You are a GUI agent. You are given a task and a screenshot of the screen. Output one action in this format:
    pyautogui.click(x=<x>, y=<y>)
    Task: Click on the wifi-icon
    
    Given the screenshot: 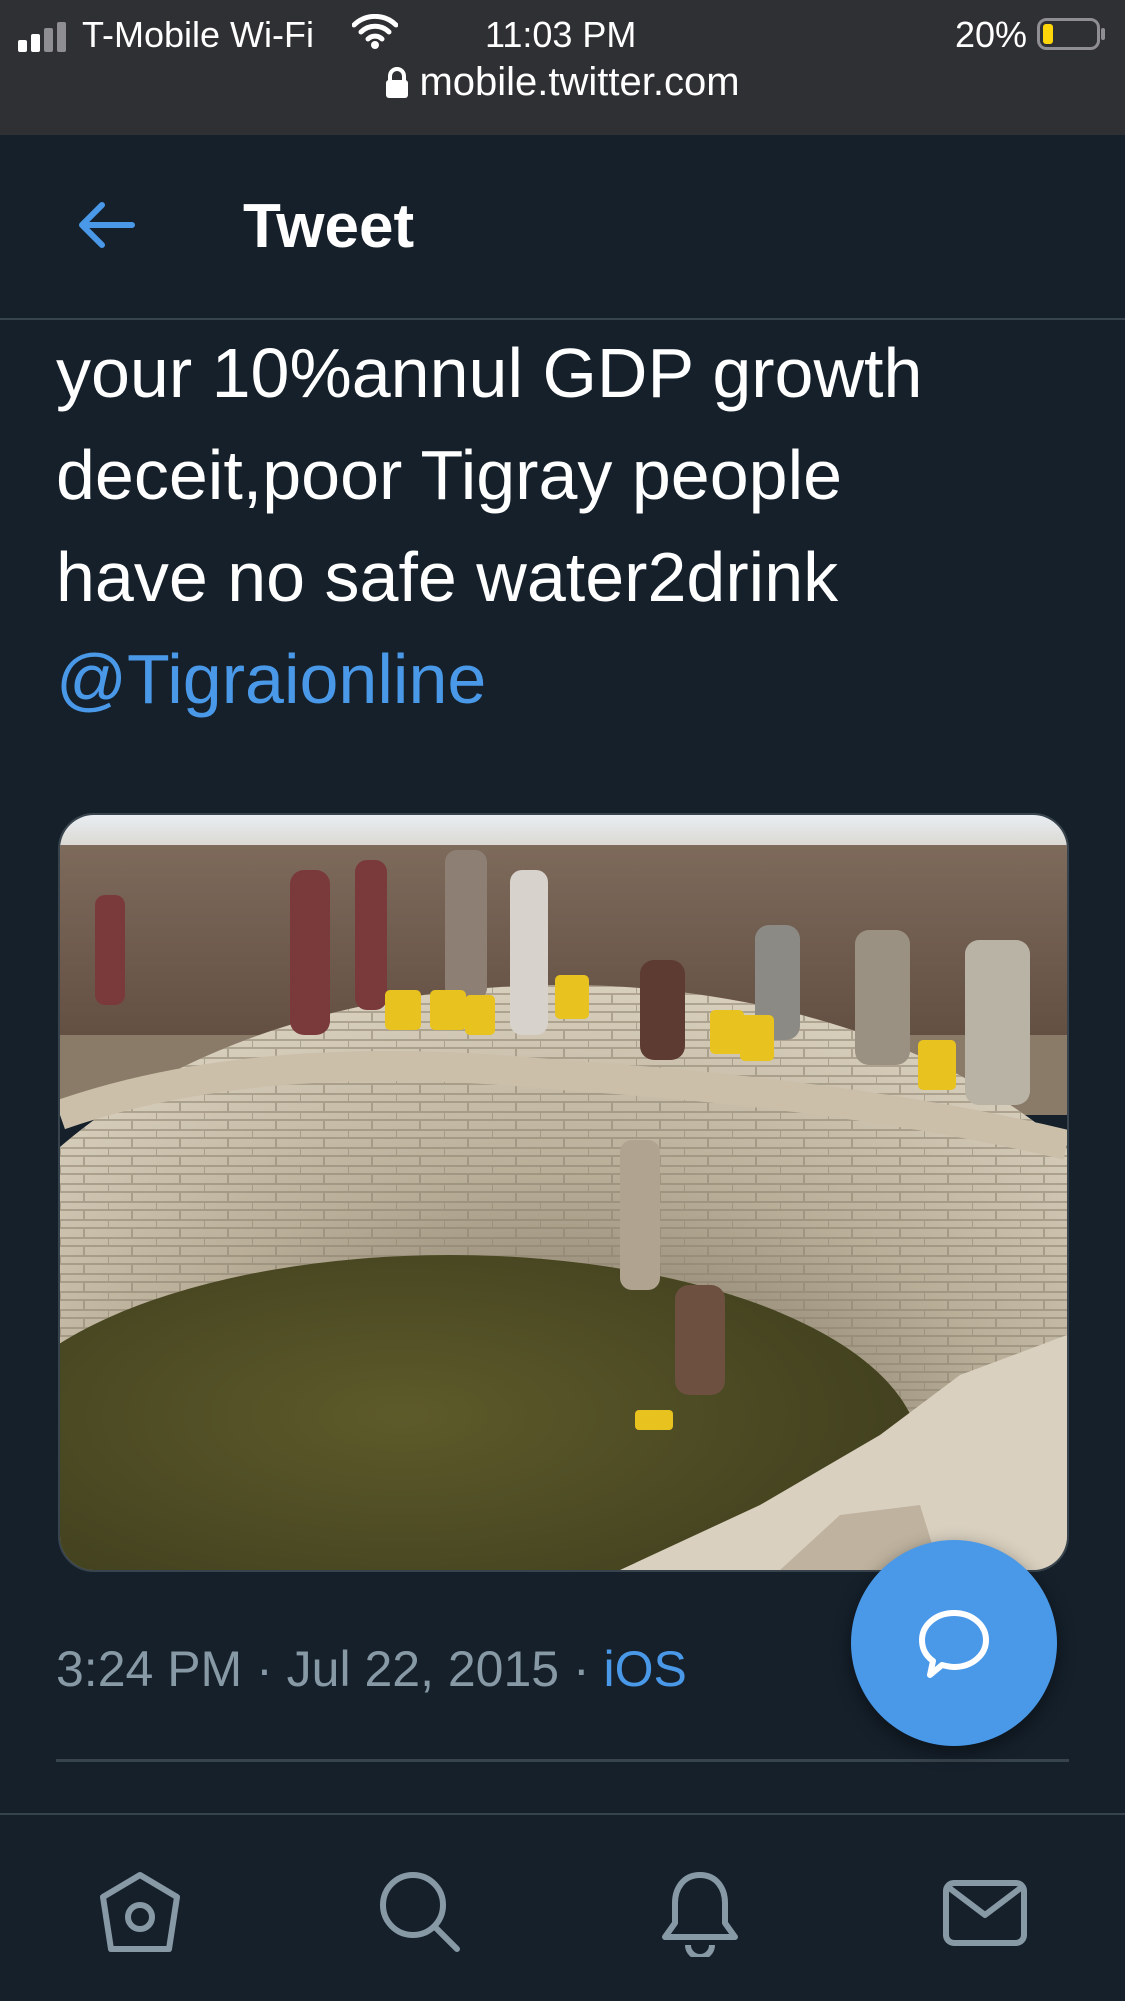 What is the action you would take?
    pyautogui.click(x=375, y=31)
    